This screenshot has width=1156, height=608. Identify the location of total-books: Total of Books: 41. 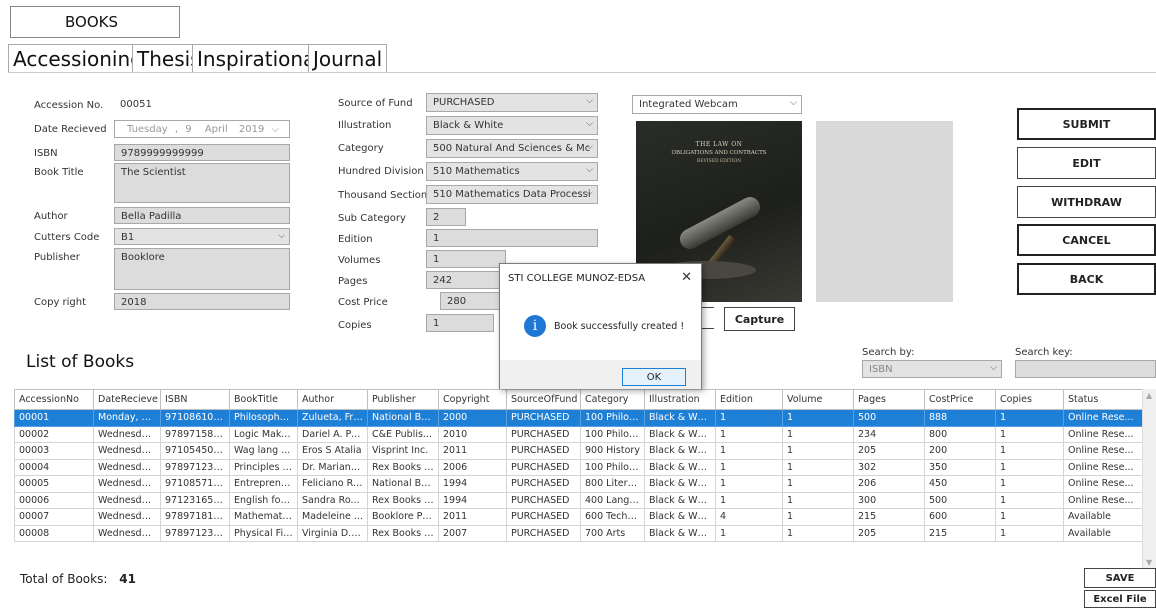
(78, 579).